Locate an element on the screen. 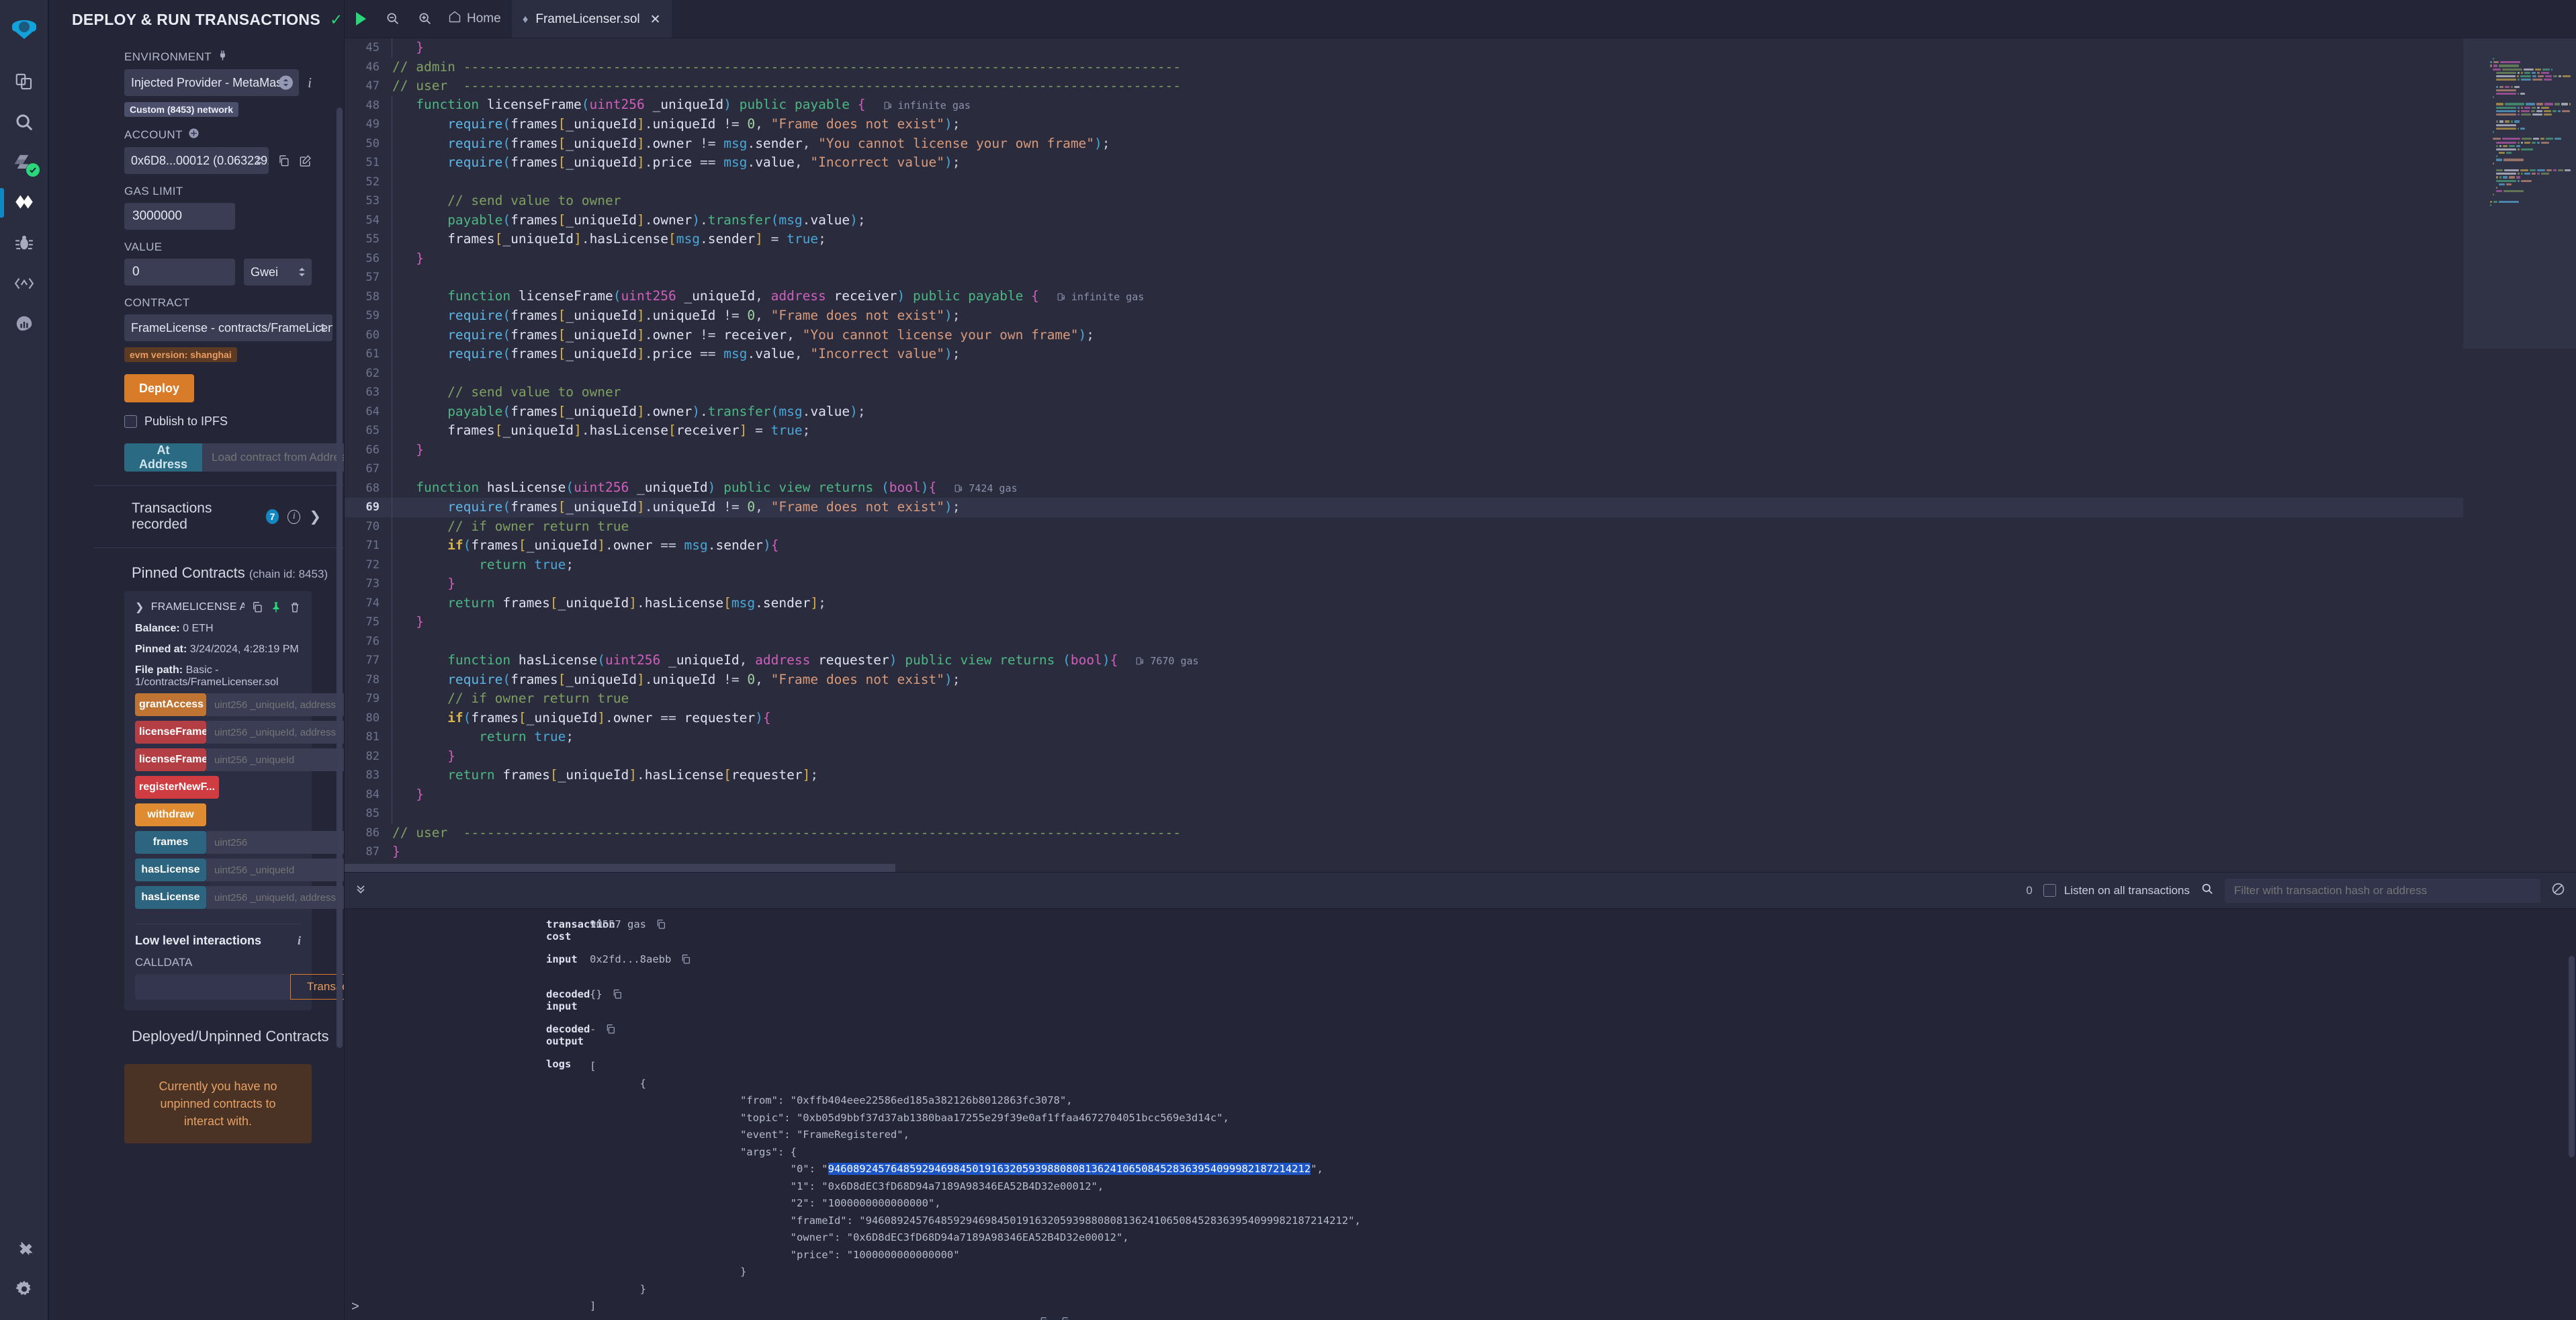 Image resolution: width=2576 pixels, height=1320 pixels. publish-ipfs-checkbox is located at coordinates (131, 421).